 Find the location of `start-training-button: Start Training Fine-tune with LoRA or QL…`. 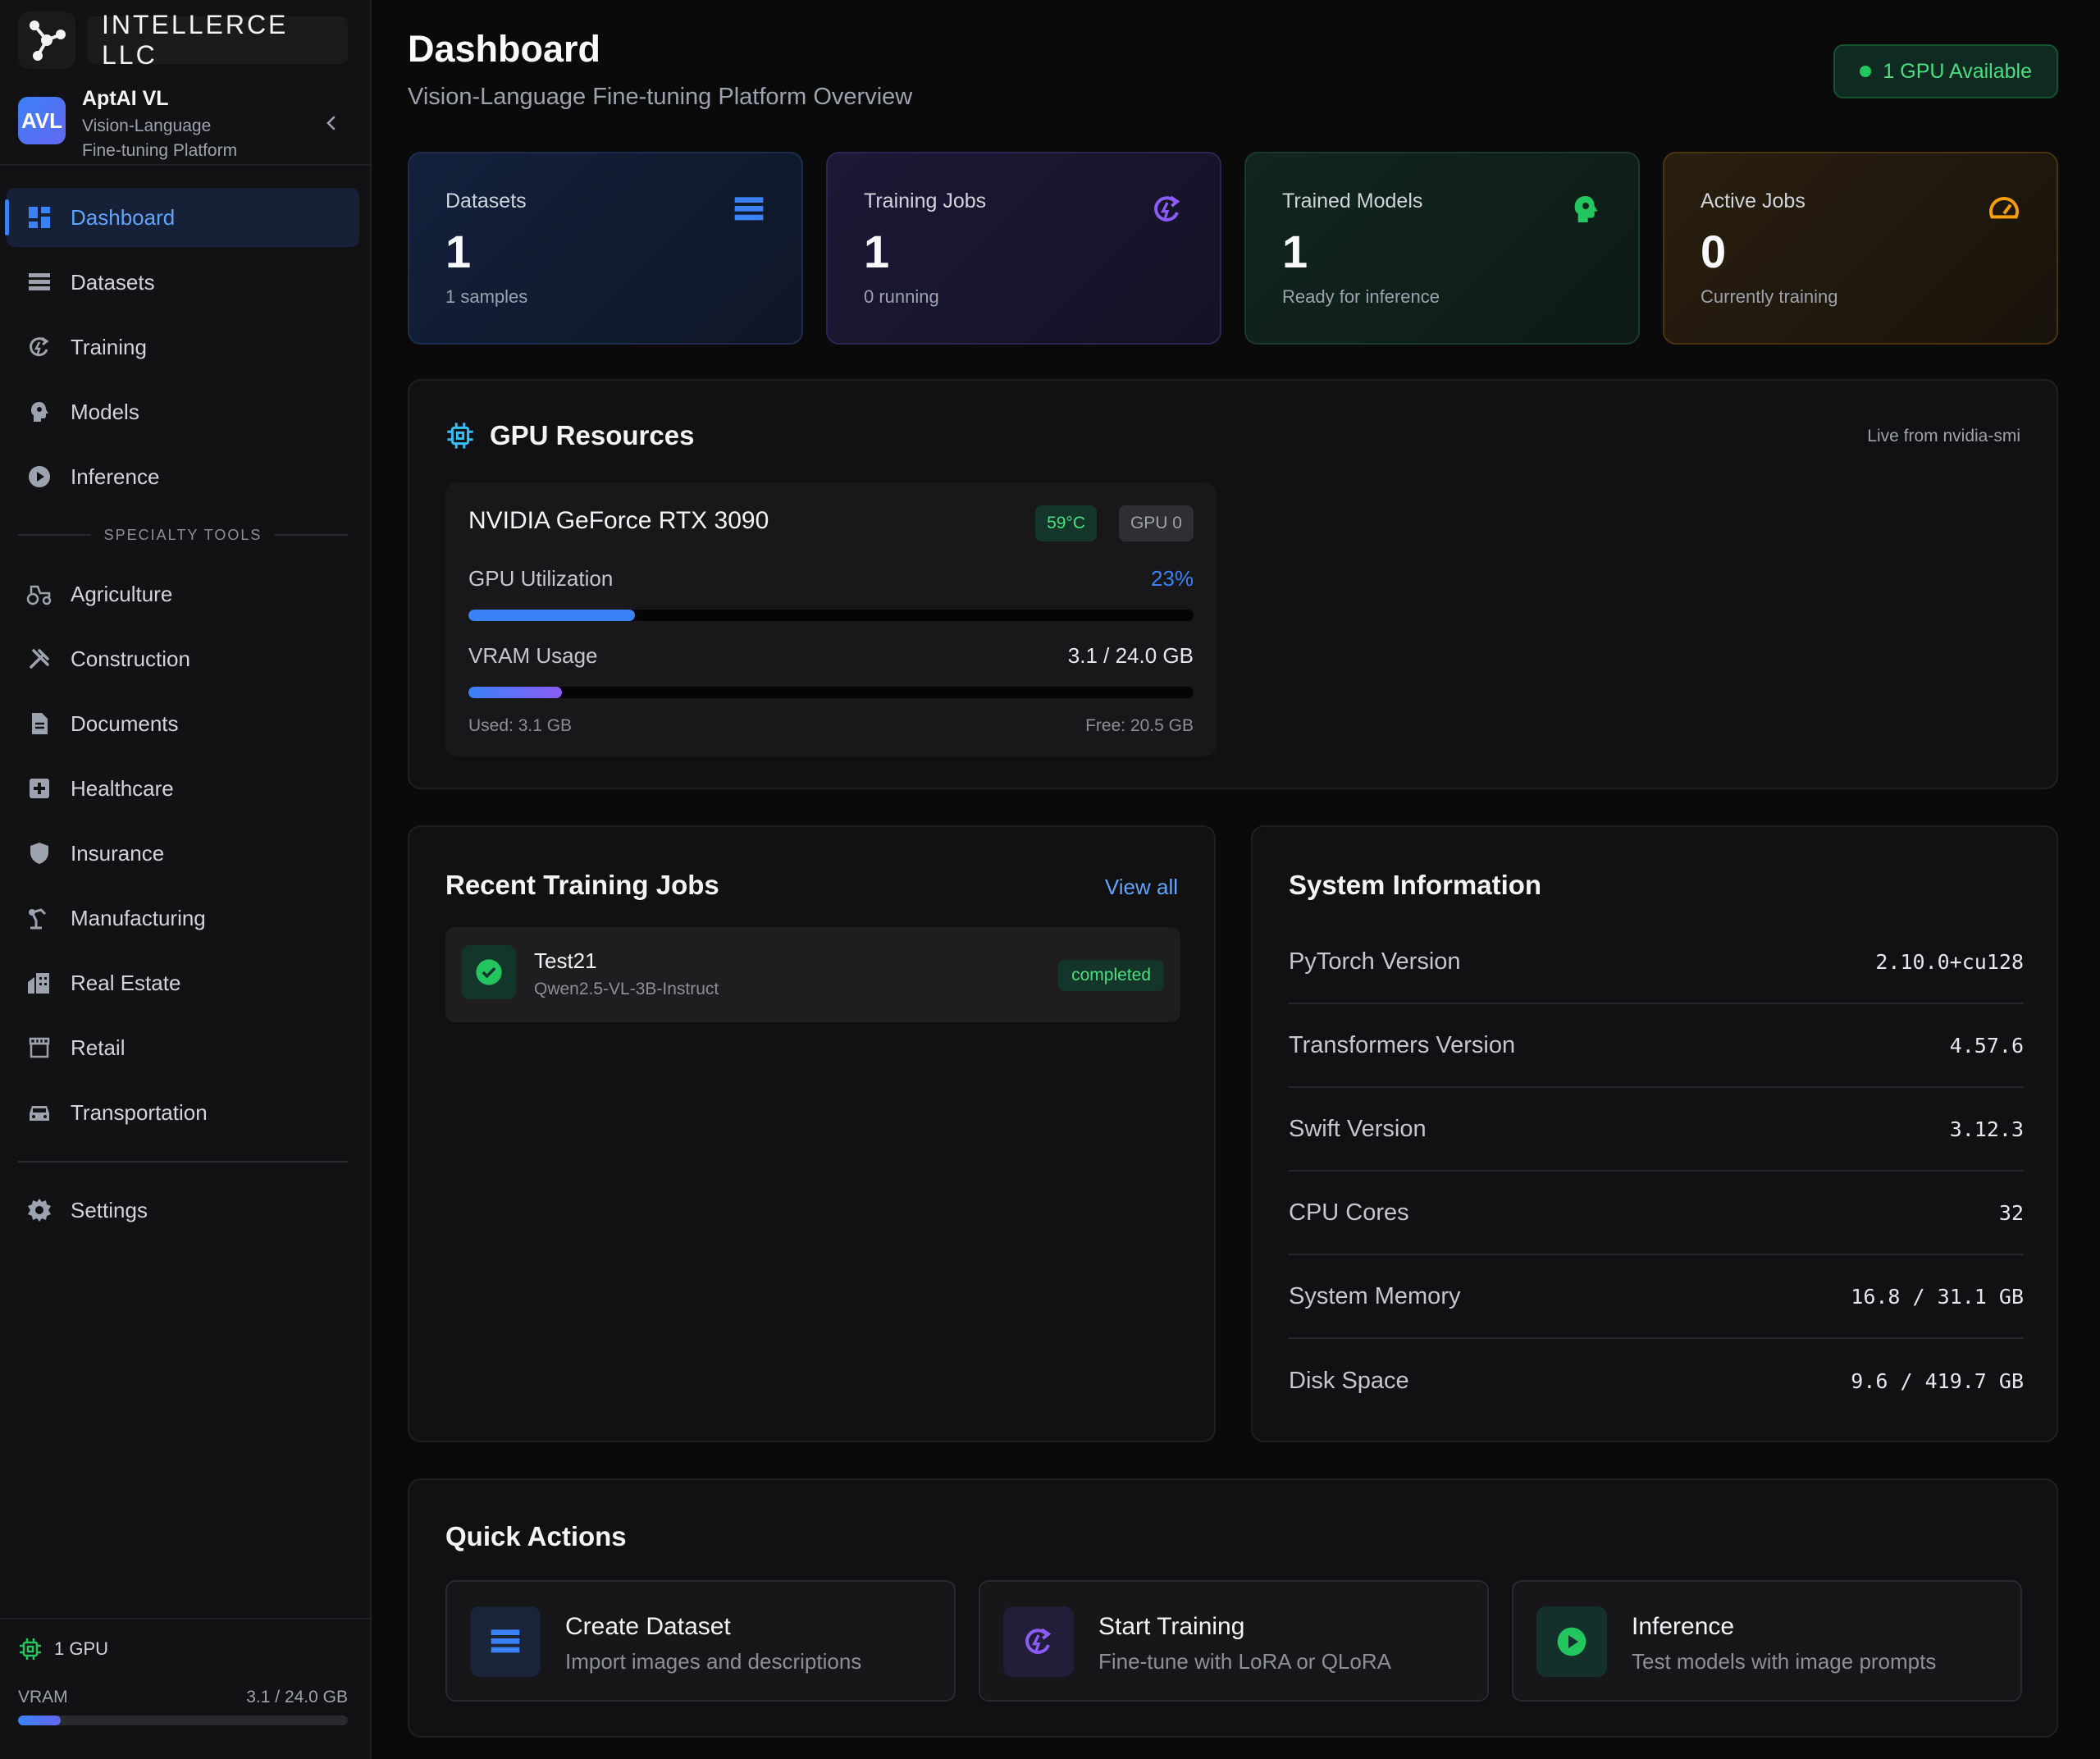

start-training-button: Start Training Fine-tune with LoRA or QL… is located at coordinates (1234, 1641).